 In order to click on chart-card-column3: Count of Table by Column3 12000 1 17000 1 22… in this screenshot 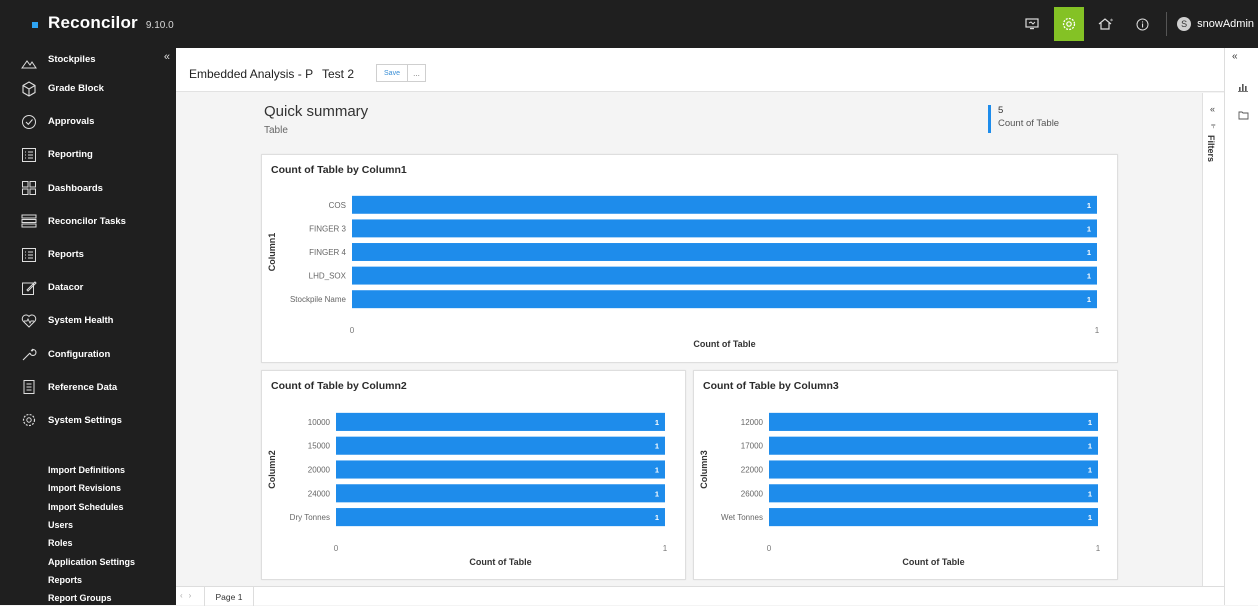, I will do `click(905, 475)`.